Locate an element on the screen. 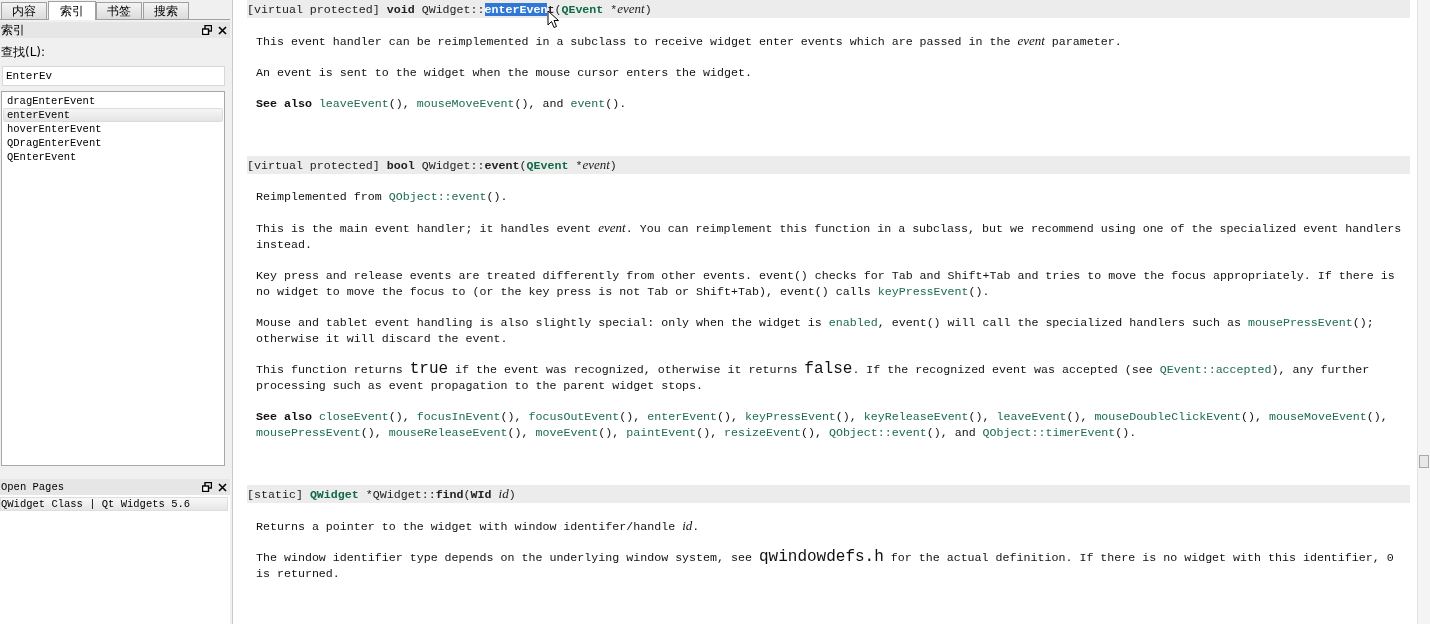 The image size is (1430, 624). index-item: QEnterEvent is located at coordinates (113, 157).